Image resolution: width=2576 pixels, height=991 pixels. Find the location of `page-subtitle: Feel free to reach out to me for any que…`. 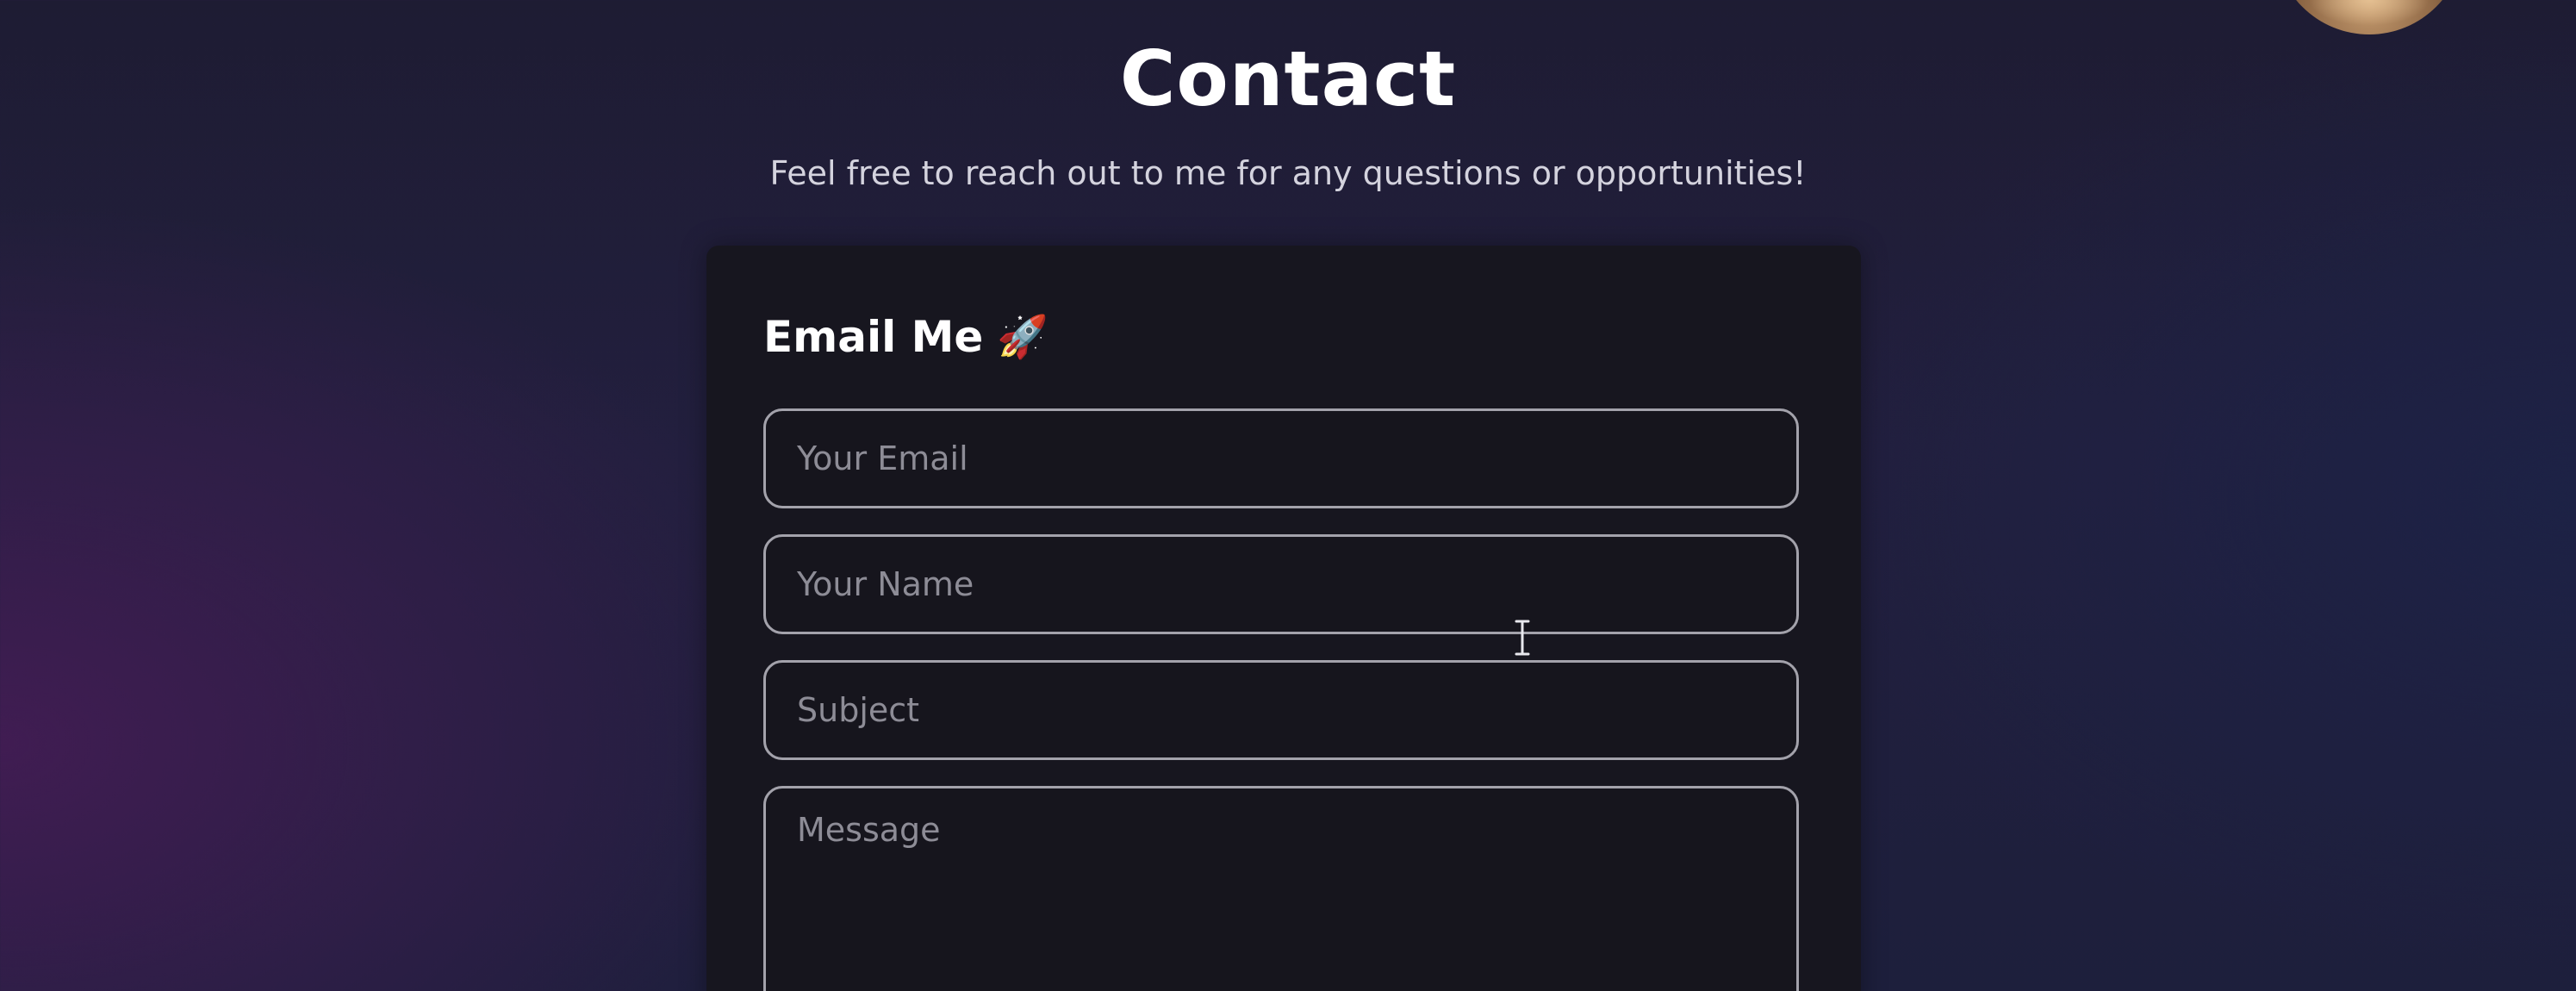

page-subtitle: Feel free to reach out to me for any que… is located at coordinates (1288, 173).